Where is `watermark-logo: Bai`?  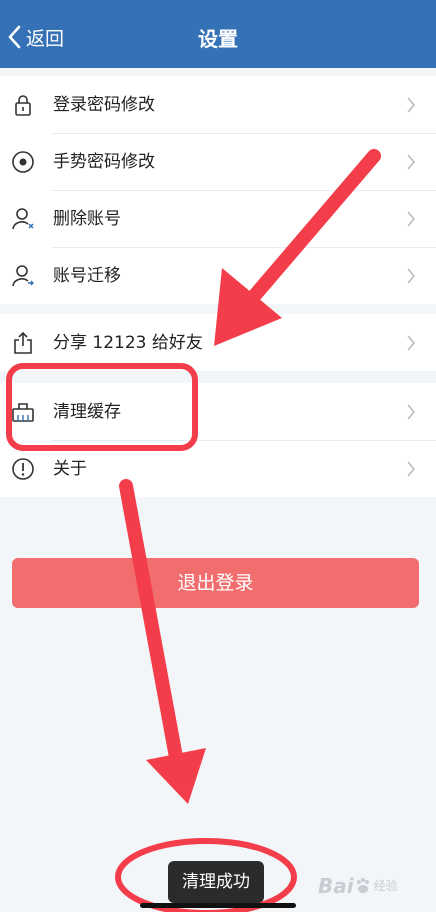
watermark-logo: Bai is located at coordinates (336, 886).